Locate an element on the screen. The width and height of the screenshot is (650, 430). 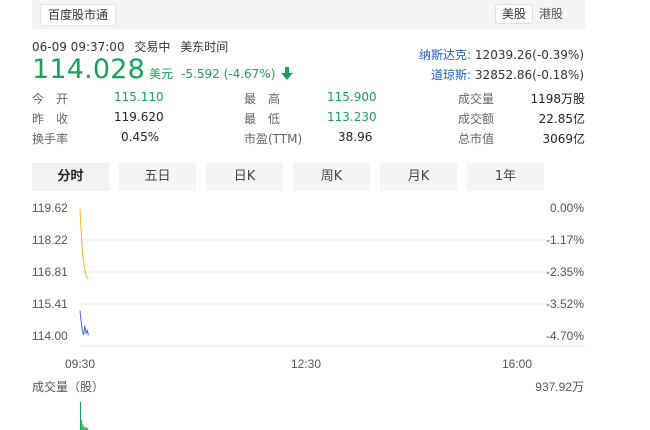
range-tabs: 分时 五日 日K 周K 月K 1年 is located at coordinates (293, 177).